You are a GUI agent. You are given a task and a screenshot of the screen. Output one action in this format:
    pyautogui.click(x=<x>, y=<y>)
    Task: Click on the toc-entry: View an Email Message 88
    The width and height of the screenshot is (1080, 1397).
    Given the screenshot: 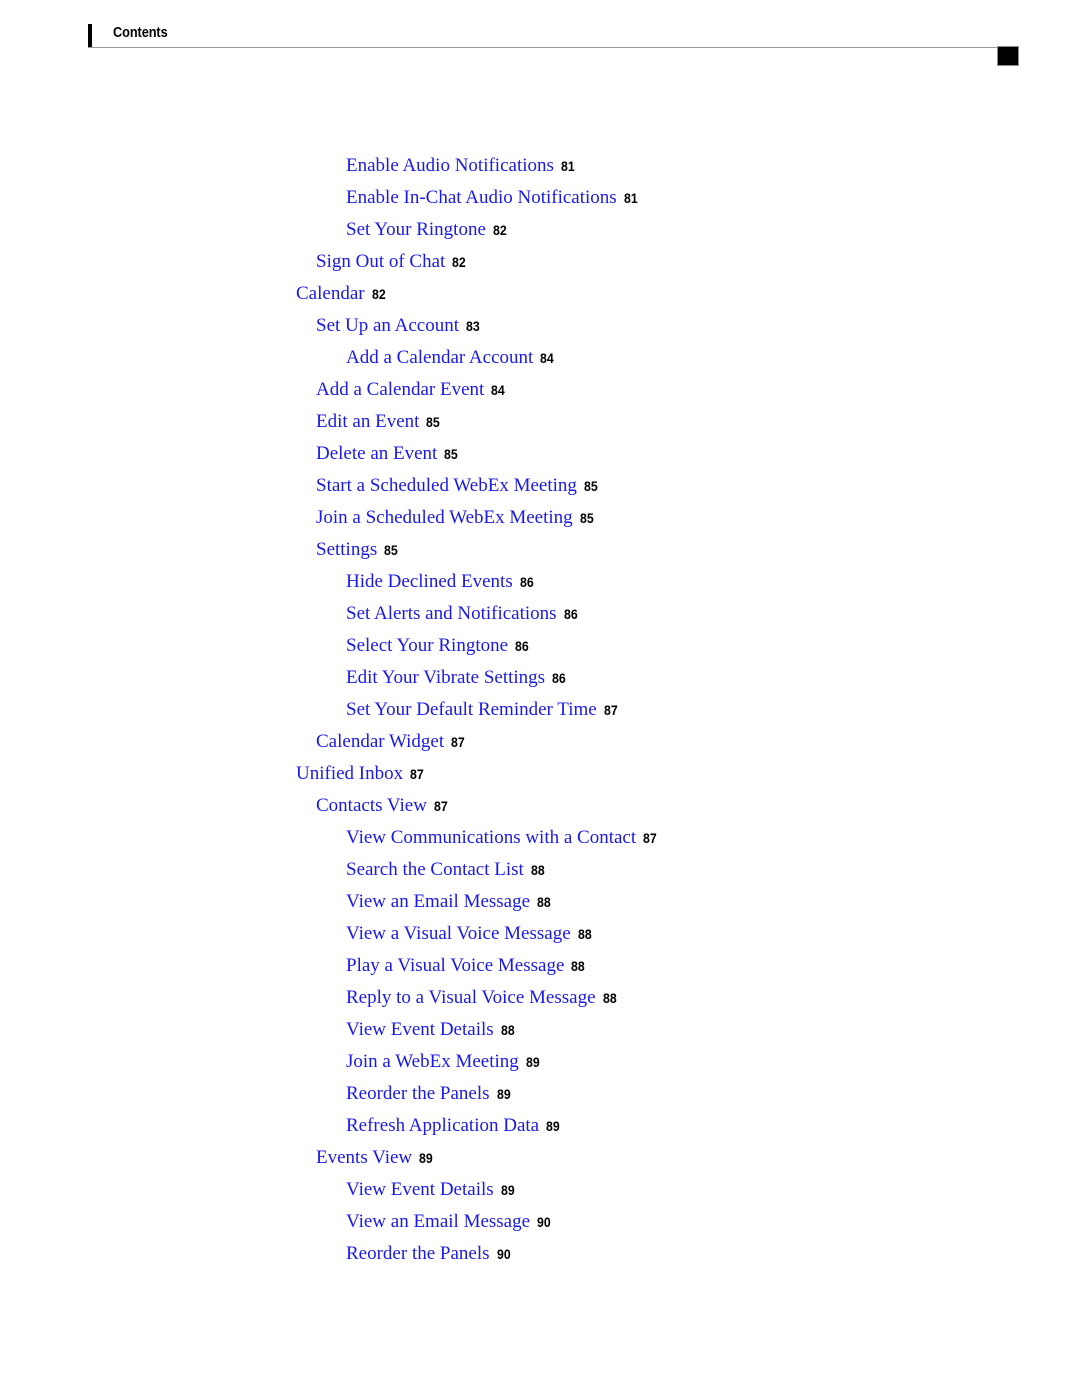 What is the action you would take?
    pyautogui.click(x=540, y=902)
    